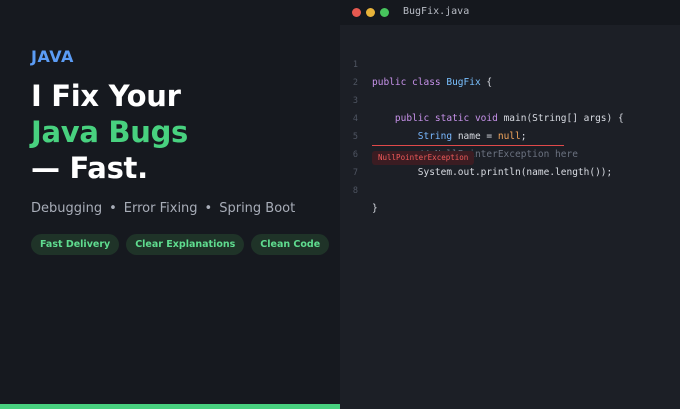  Describe the element at coordinates (355, 191) in the screenshot. I see `line-number: 8` at that location.